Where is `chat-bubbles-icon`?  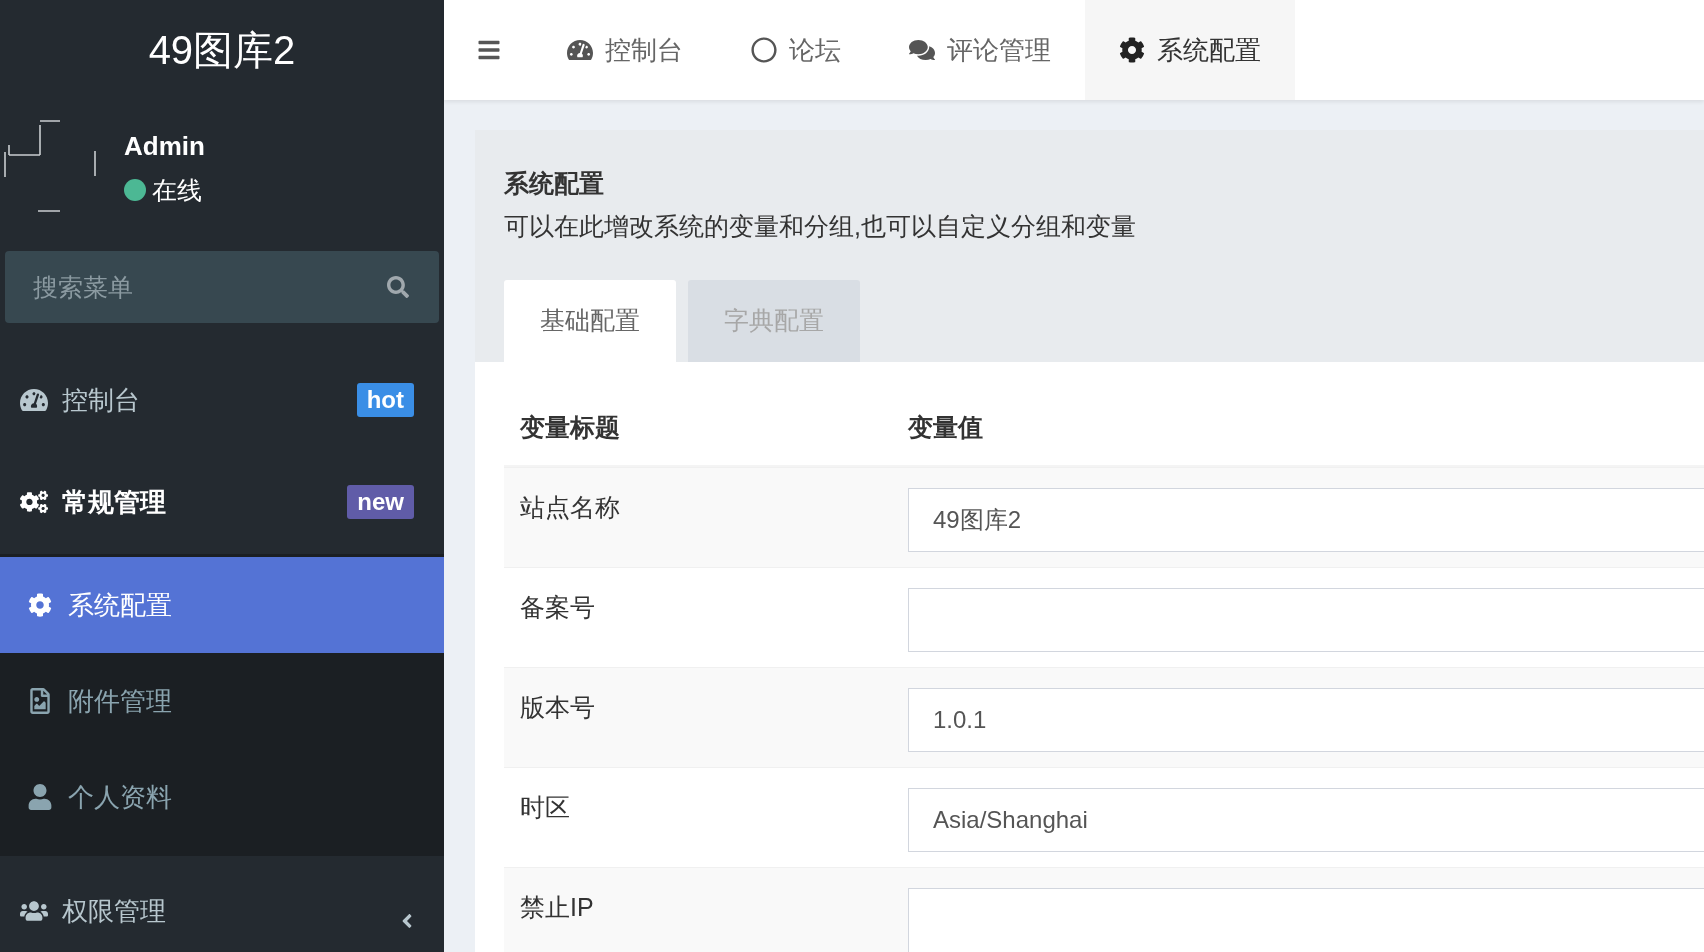
chat-bubbles-icon is located at coordinates (922, 50).